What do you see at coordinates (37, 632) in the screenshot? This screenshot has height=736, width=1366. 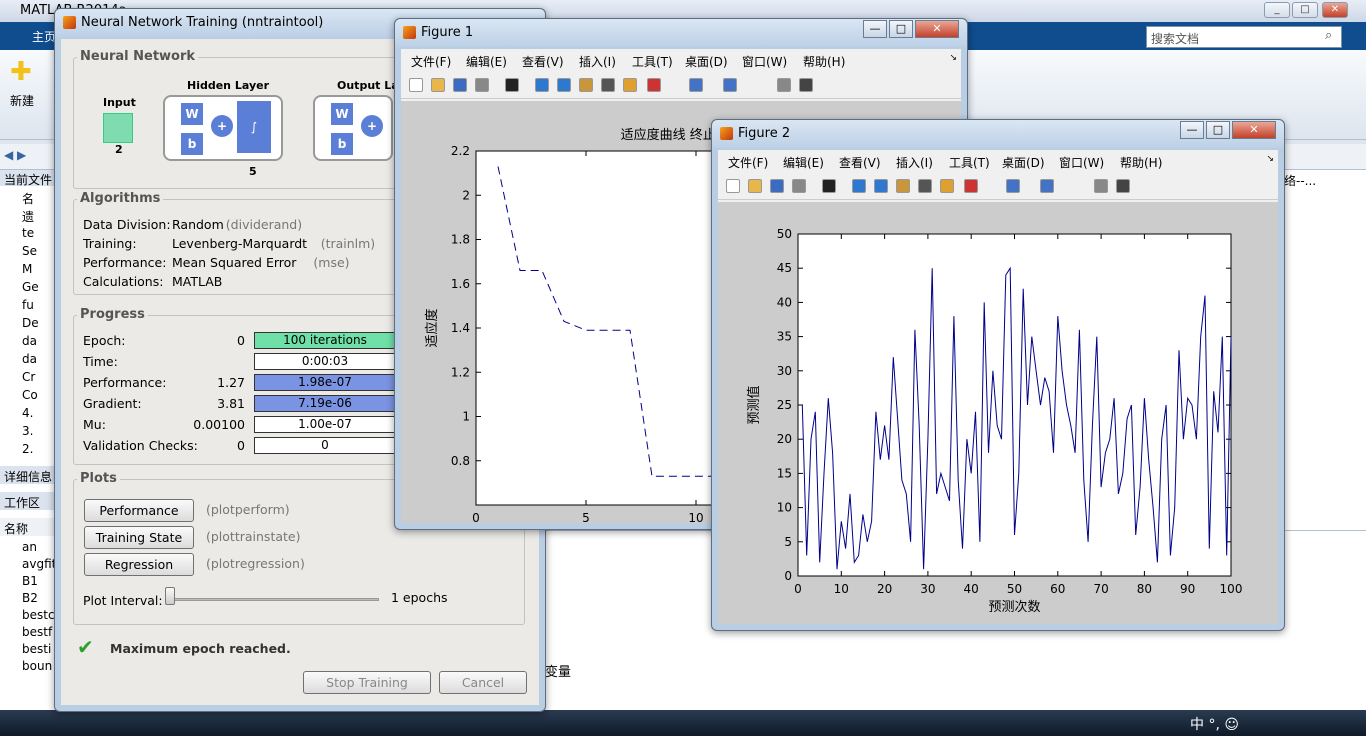 I see `workspace-item: bestf` at bounding box center [37, 632].